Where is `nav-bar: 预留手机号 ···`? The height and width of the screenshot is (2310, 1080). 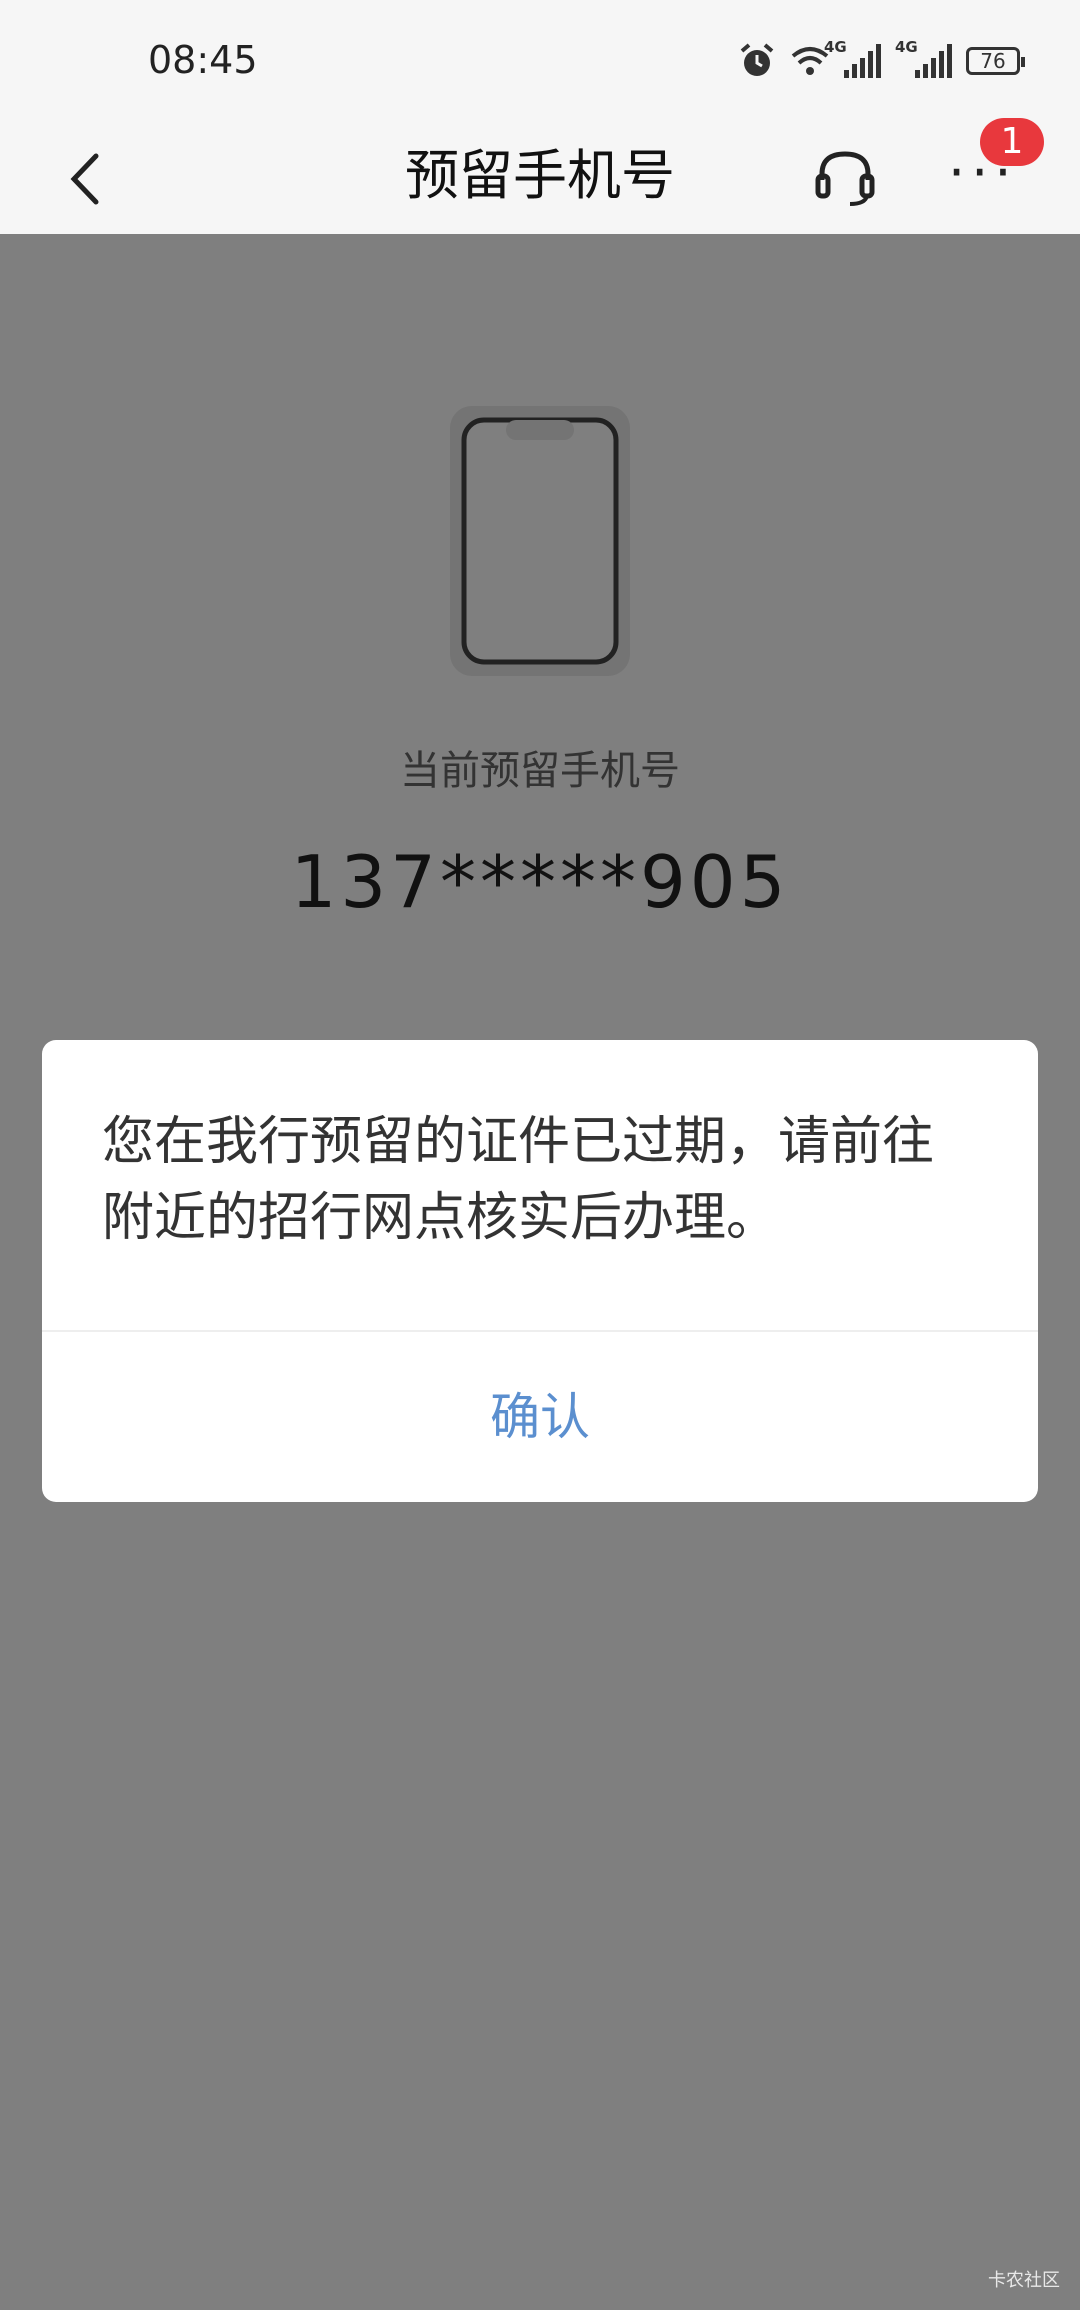
nav-bar: 预留手机号 ··· is located at coordinates (540, 179).